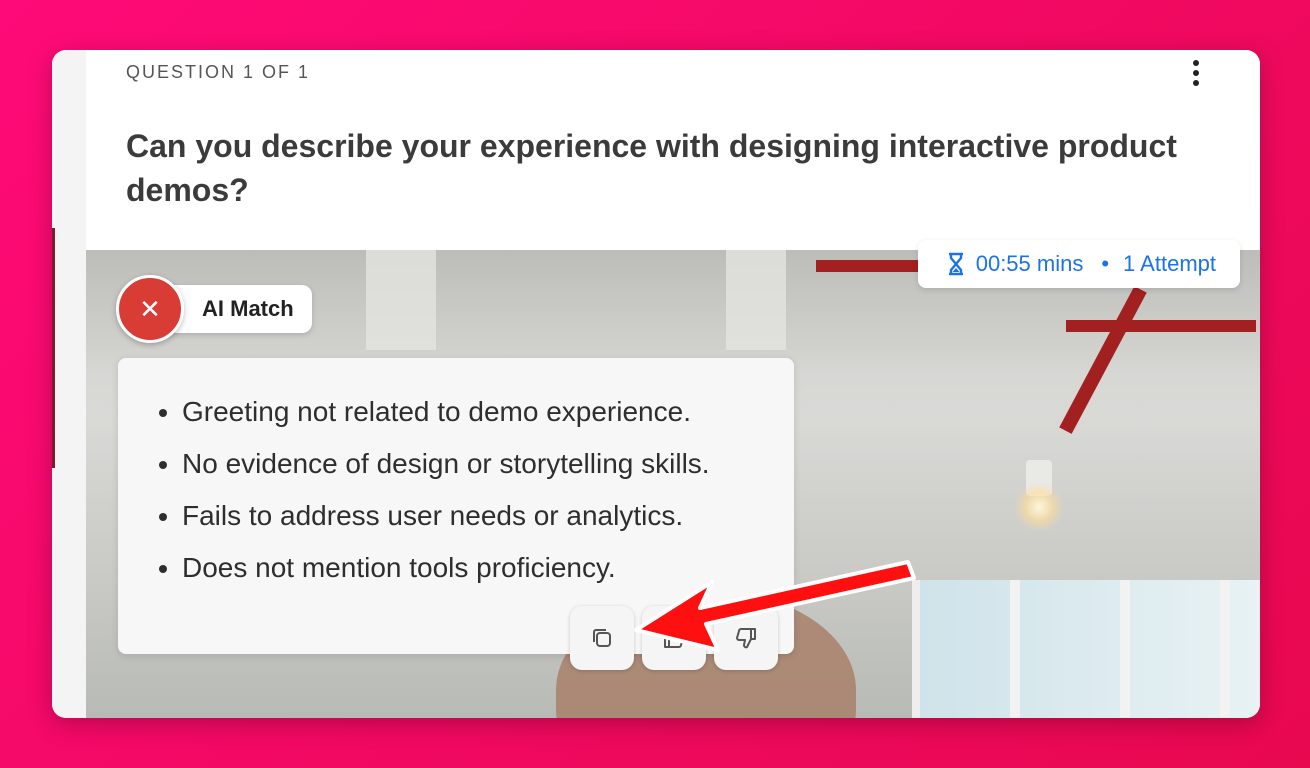 This screenshot has height=768, width=1310. I want to click on thumbs-down-icon, so click(746, 638).